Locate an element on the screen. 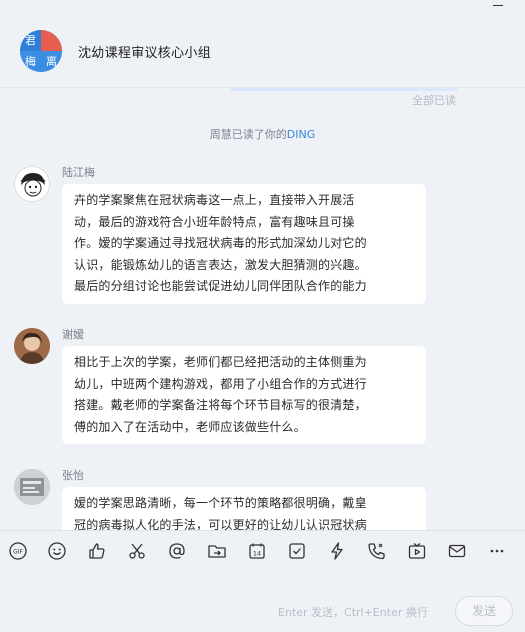 The height and width of the screenshot is (632, 525). message-line: 动，最后的游戏符合小班年龄特点，富有趣味且可操 is located at coordinates (214, 221).